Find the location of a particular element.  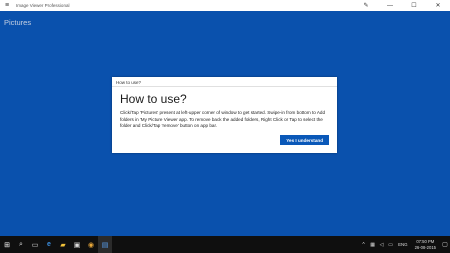

hamburger-icon: ≡ is located at coordinates (7, 5).